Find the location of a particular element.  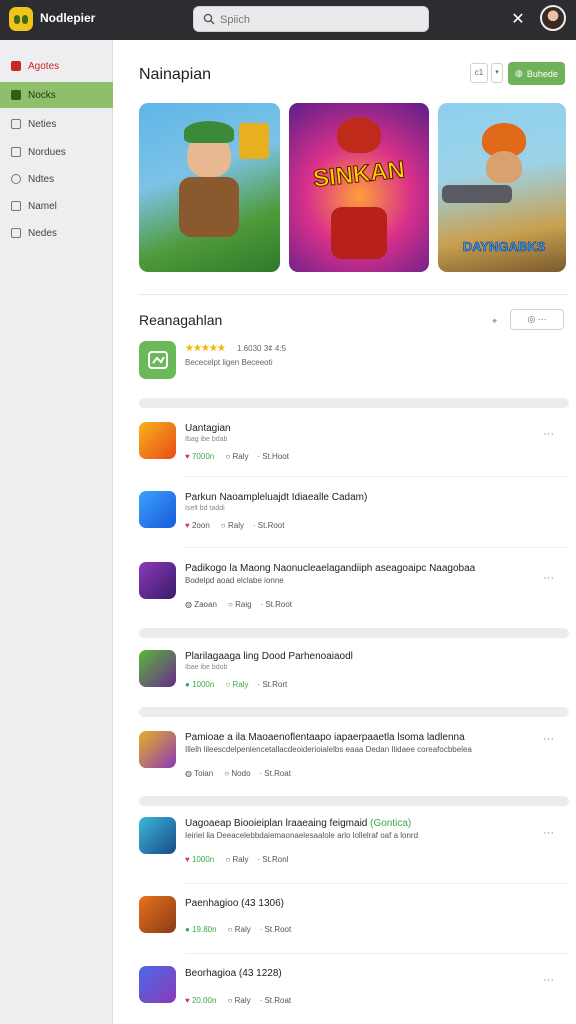

banner-title: SINKAN is located at coordinates (359, 174).